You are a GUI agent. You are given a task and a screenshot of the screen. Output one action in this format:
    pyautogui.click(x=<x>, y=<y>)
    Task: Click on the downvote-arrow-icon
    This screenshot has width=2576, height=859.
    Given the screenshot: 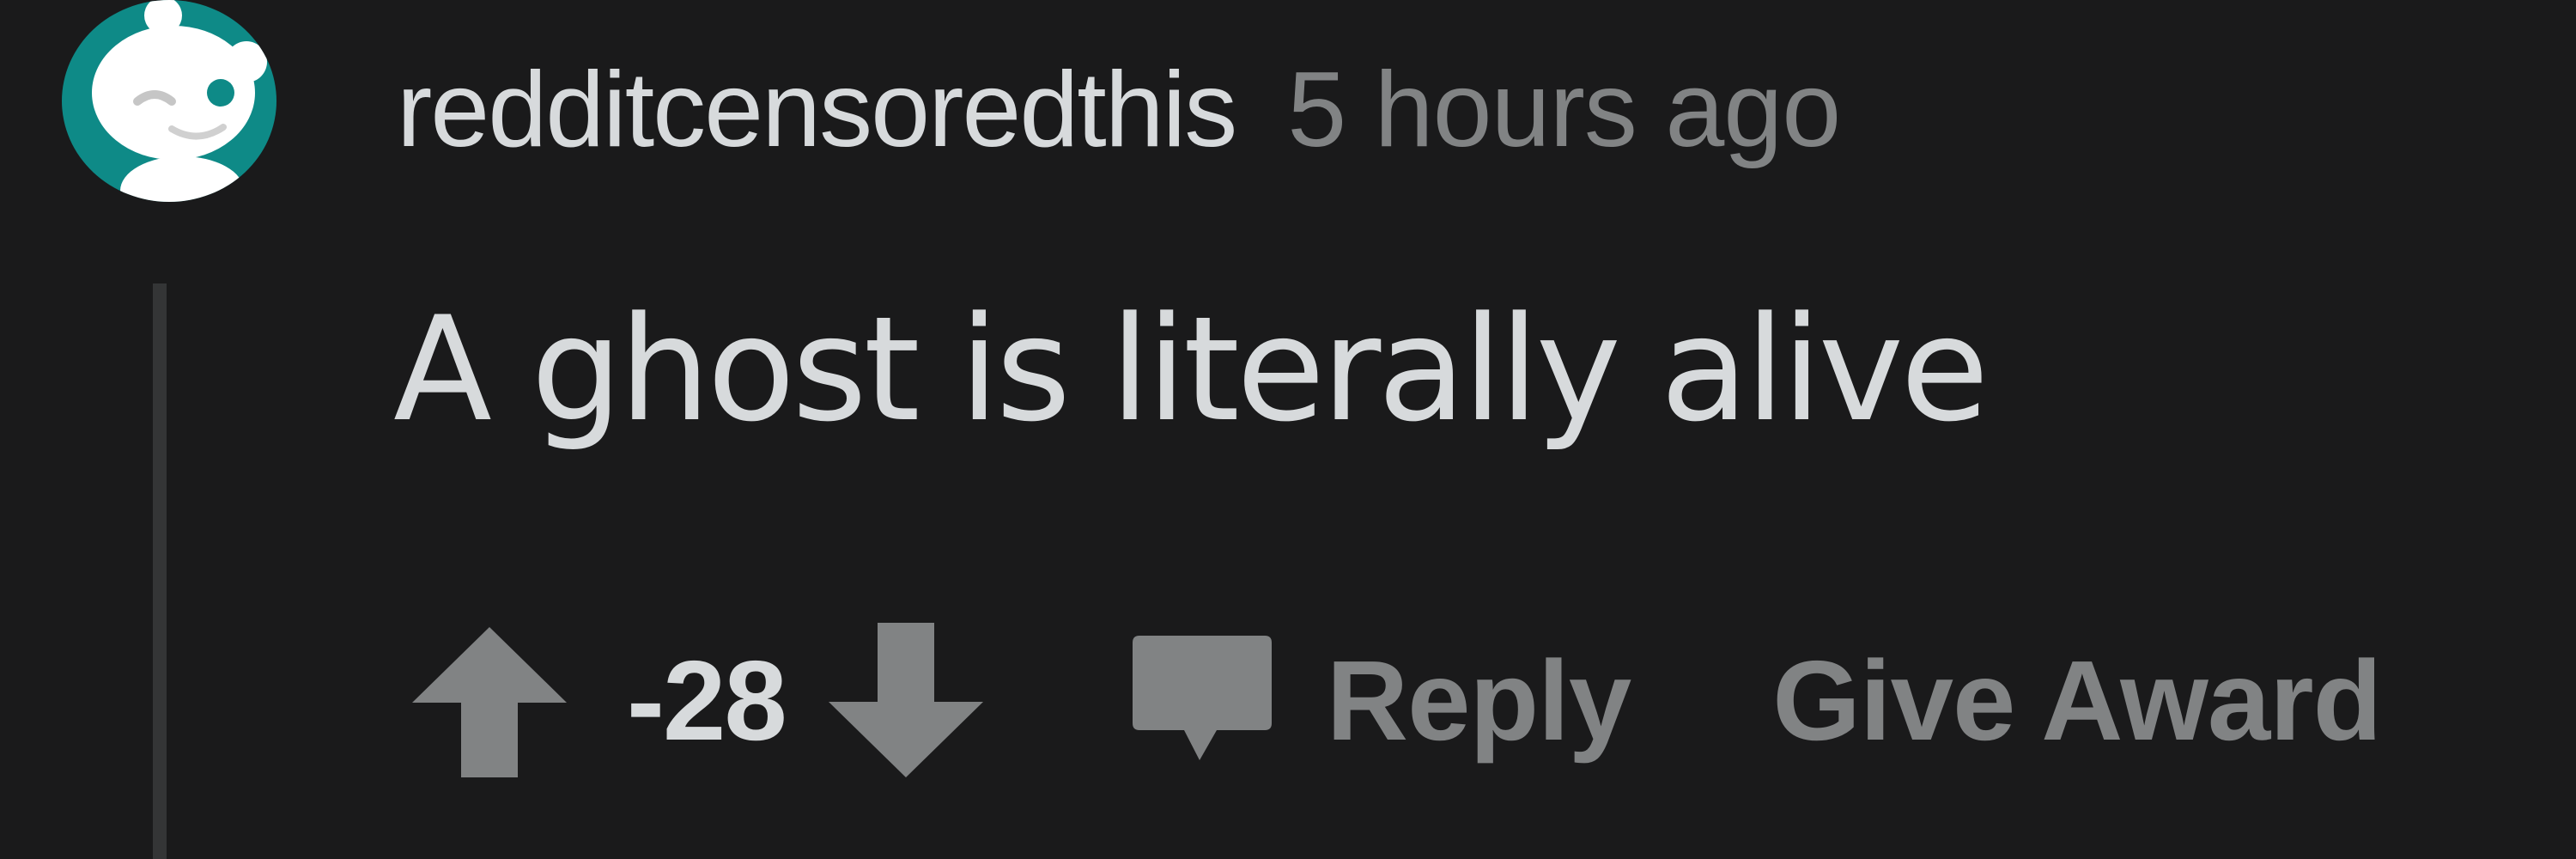 What is the action you would take?
    pyautogui.click(x=906, y=700)
    